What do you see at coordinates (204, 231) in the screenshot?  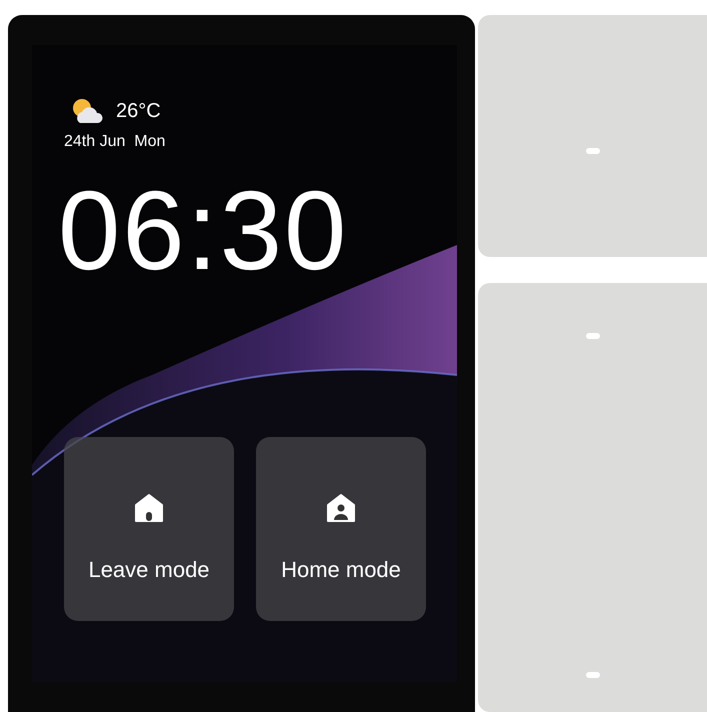 I see `clock-time: 06:30` at bounding box center [204, 231].